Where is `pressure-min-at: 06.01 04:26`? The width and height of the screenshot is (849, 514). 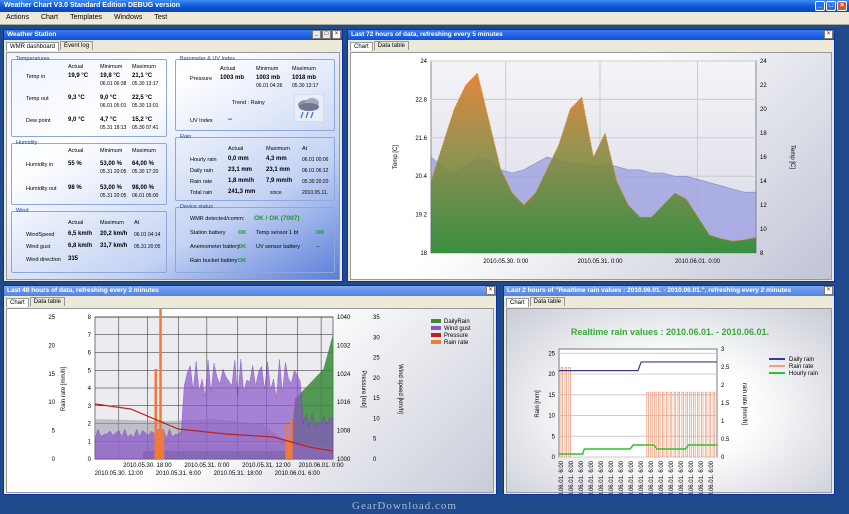
pressure-min-at: 06.01 04:26 is located at coordinates (269, 86).